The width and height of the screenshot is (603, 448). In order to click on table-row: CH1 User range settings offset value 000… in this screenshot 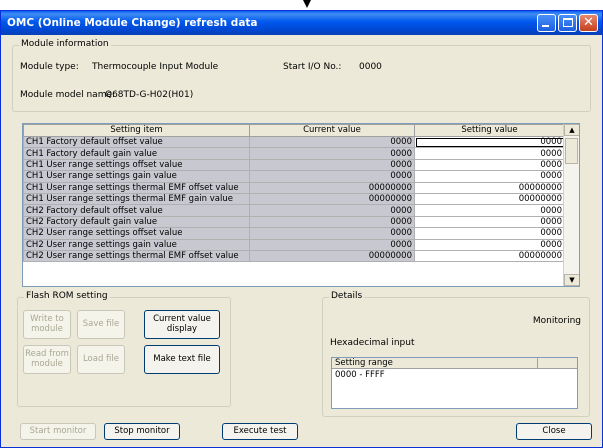, I will do `click(294, 165)`.